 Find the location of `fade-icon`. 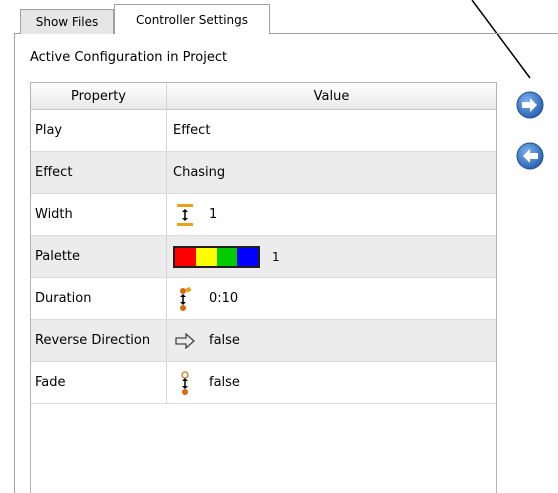

fade-icon is located at coordinates (185, 382).